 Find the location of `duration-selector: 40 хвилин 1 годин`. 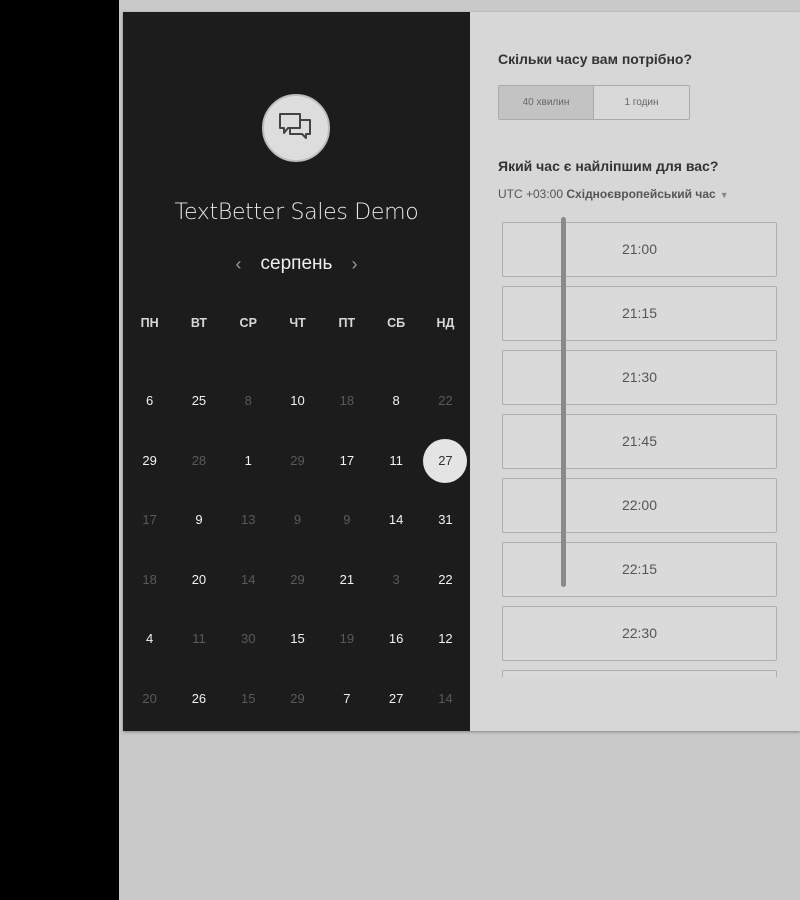

duration-selector: 40 хвилин 1 годин is located at coordinates (594, 102).